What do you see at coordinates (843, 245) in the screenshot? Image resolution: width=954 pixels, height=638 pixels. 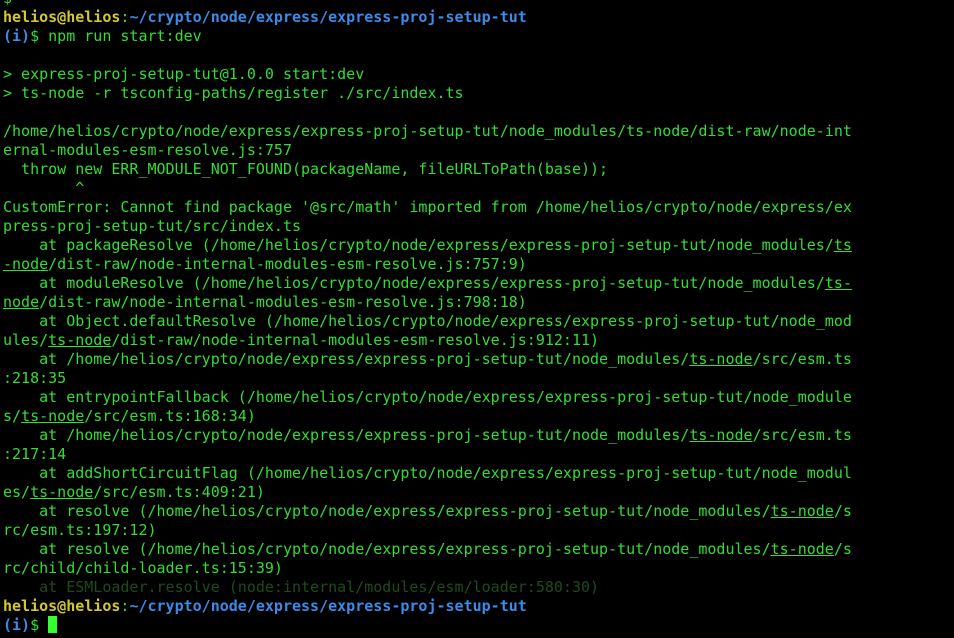 I see `file-link: ts` at bounding box center [843, 245].